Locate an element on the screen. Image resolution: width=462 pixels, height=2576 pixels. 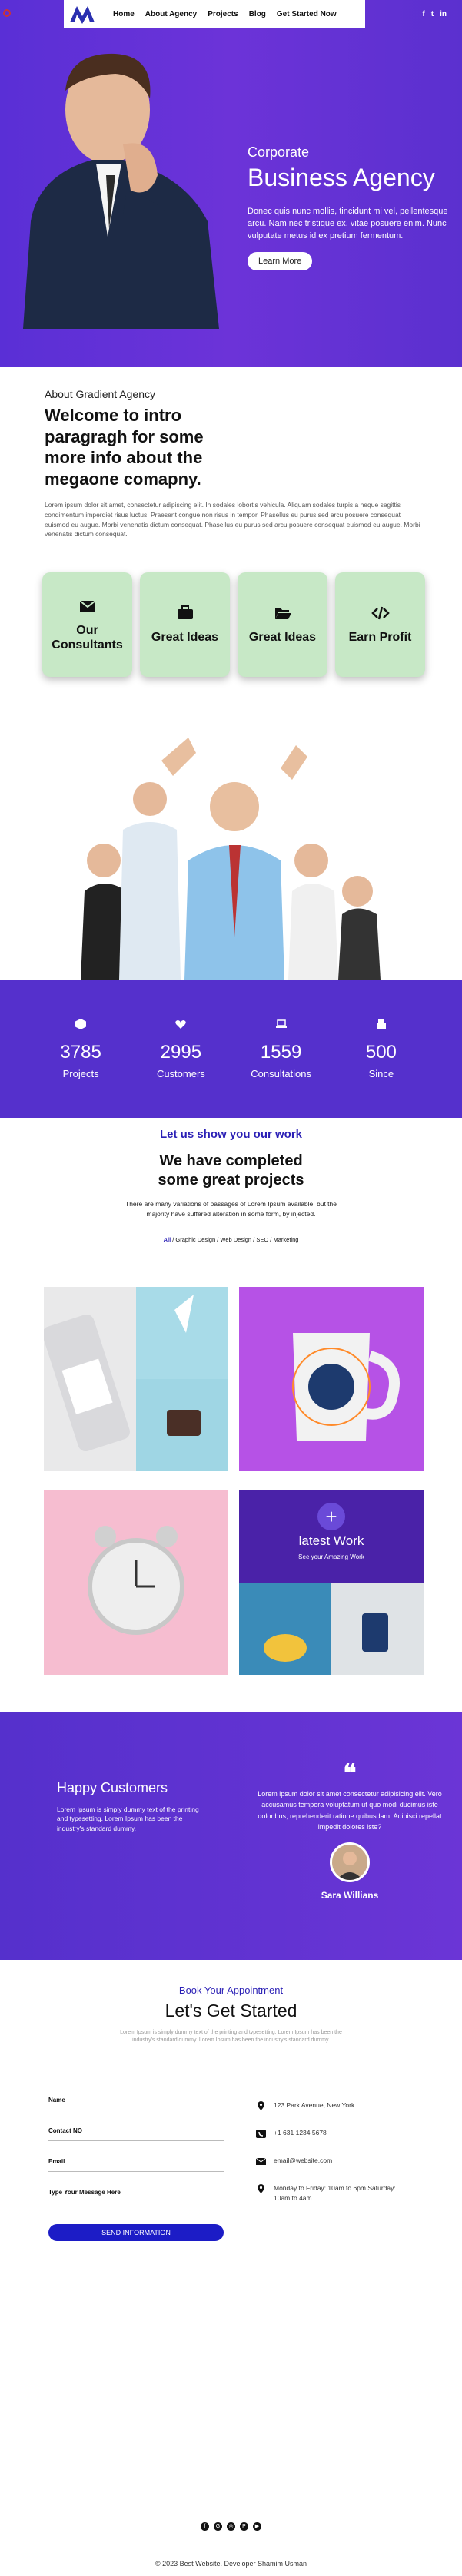
footer-social-icons: f G ◎ P ▶ is located at coordinates (231, 2526).